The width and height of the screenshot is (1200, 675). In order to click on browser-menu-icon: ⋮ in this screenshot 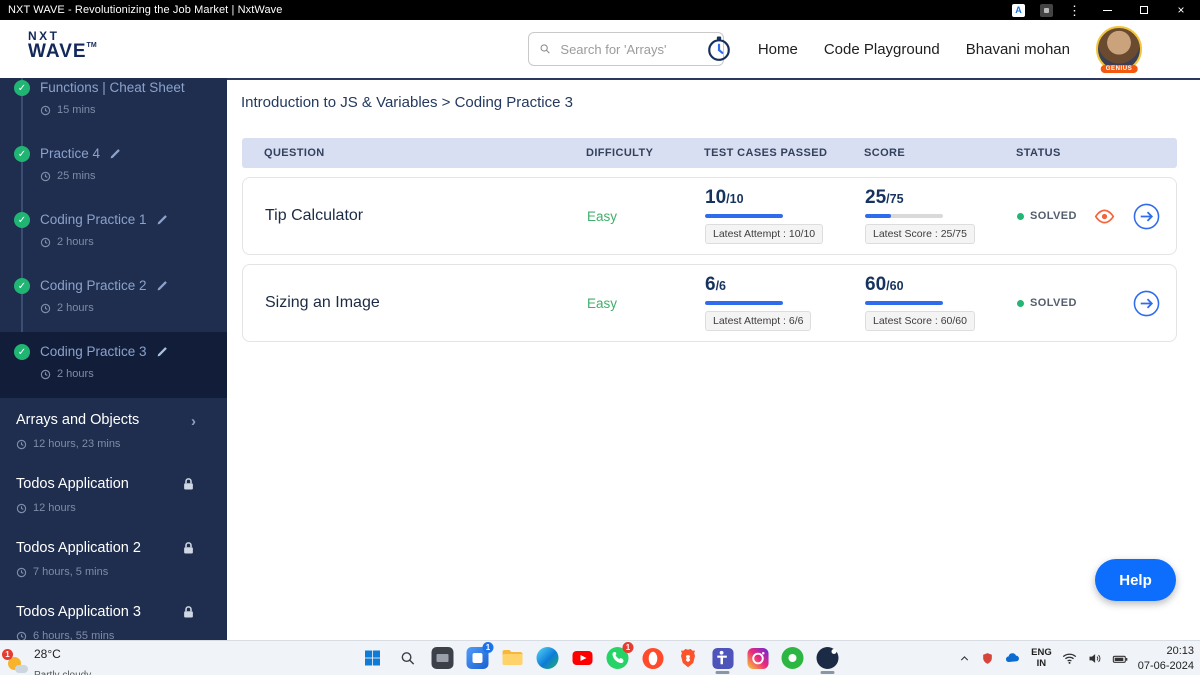, I will do `click(1074, 10)`.